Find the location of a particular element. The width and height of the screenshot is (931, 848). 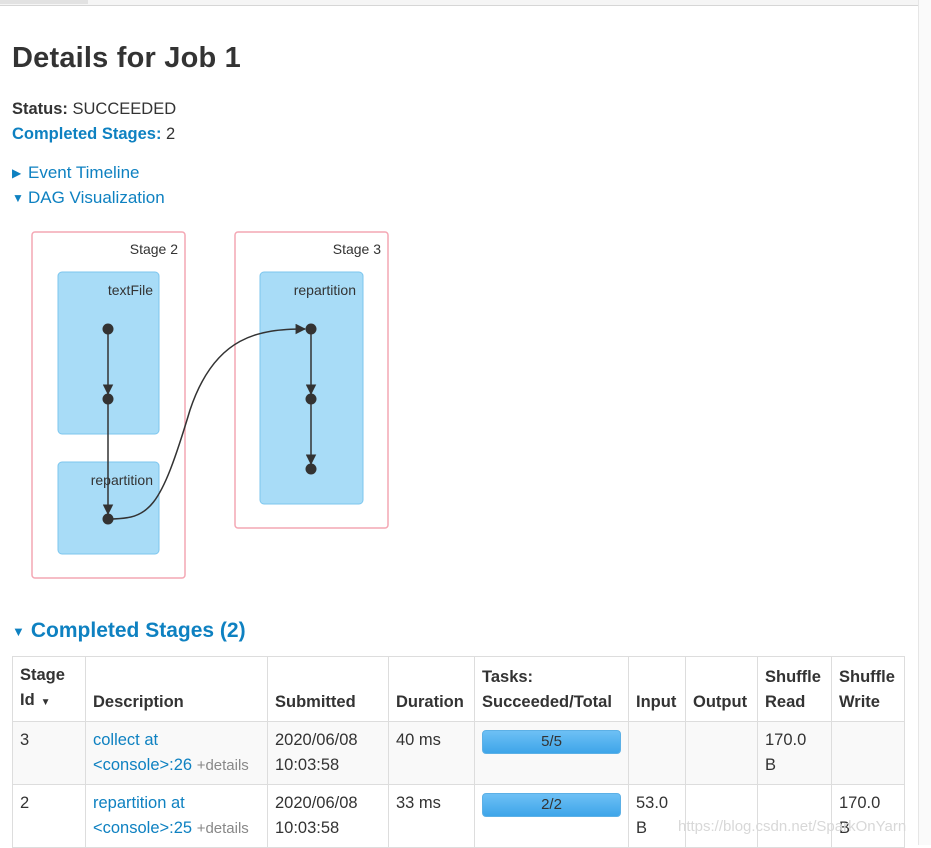

input-cell: 53.0 B is located at coordinates (657, 816).